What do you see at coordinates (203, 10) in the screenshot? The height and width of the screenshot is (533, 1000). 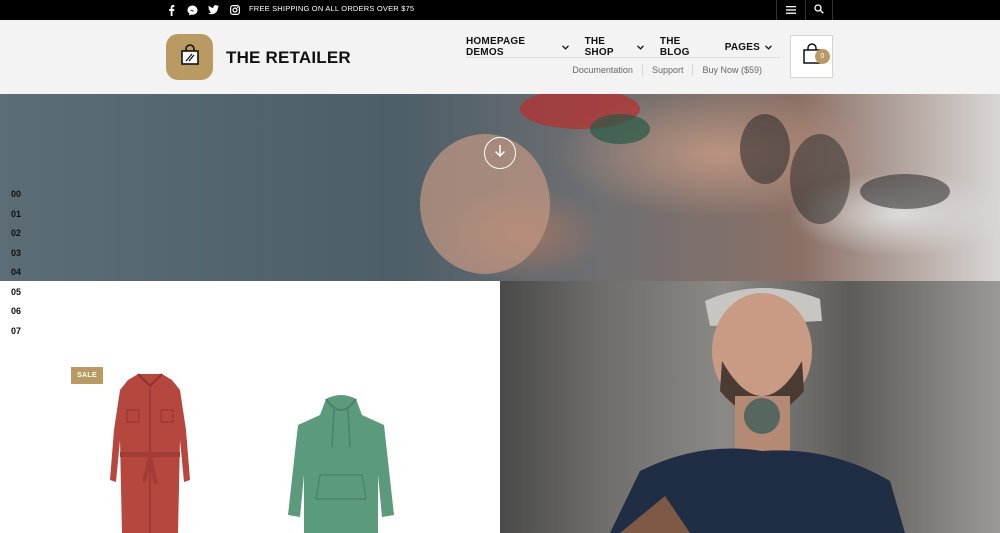 I see `social-links` at bounding box center [203, 10].